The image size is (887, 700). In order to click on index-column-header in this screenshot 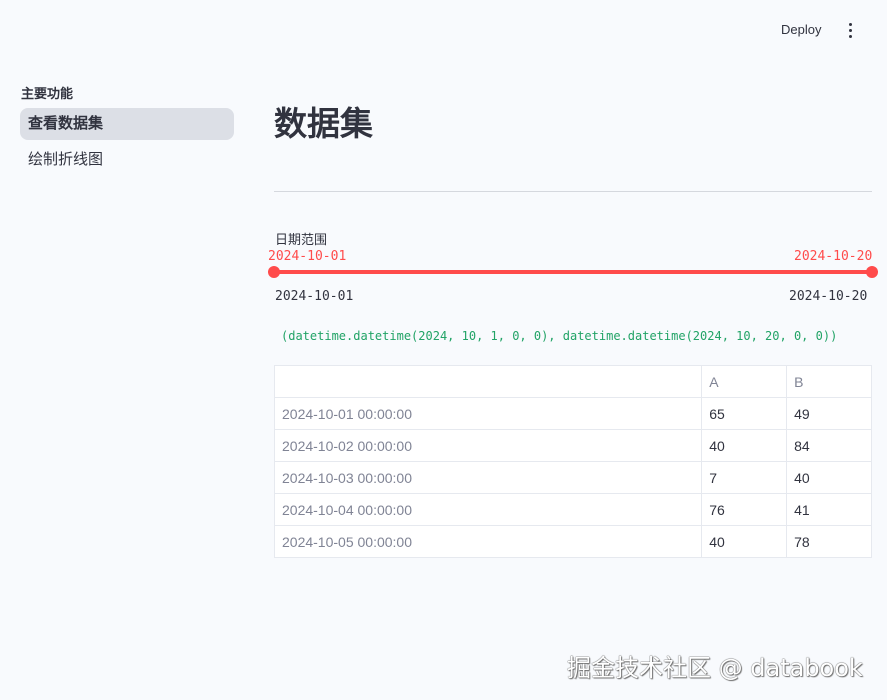, I will do `click(488, 381)`.